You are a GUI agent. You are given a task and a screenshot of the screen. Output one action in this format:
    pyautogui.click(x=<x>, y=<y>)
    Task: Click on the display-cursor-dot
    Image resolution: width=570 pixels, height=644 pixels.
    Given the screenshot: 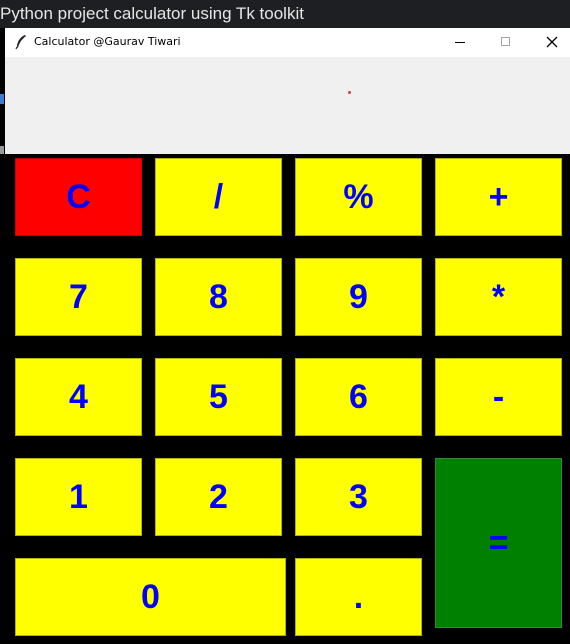 What is the action you would take?
    pyautogui.click(x=349, y=92)
    